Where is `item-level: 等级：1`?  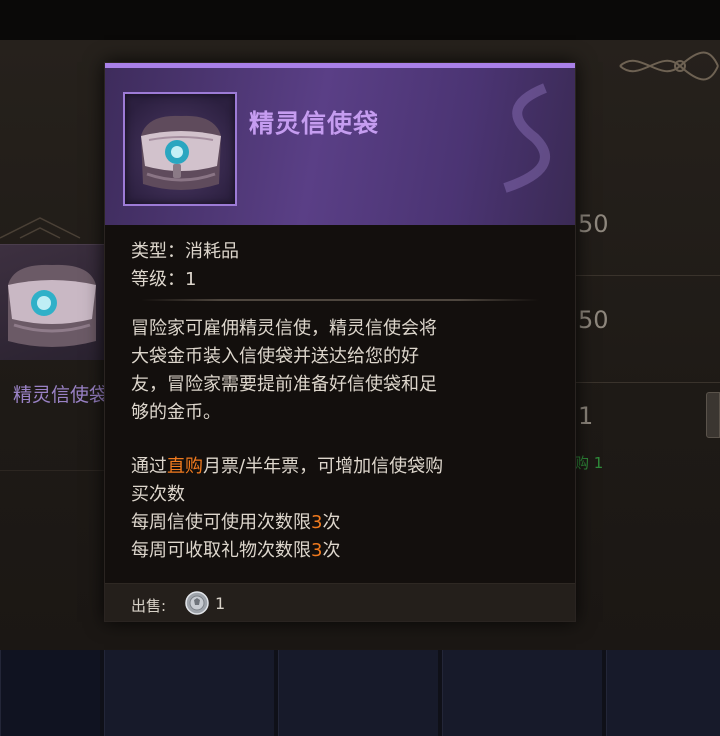
item-level: 等级：1 is located at coordinates (164, 279).